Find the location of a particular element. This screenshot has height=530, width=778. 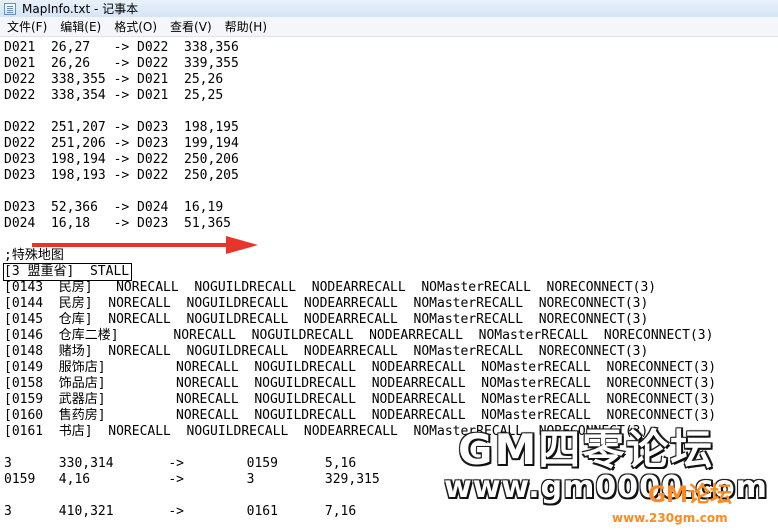

text-line: D021 26,27 -> D022 338,356 is located at coordinates (121, 47).